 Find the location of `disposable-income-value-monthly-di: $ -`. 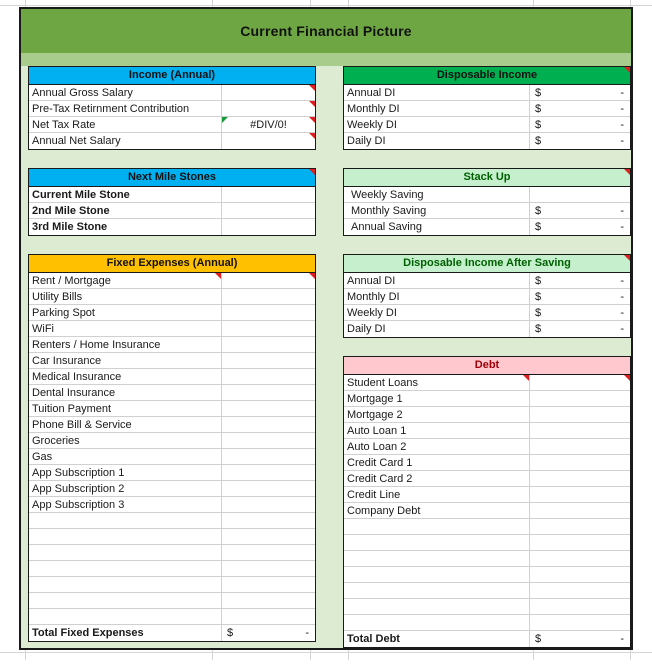

disposable-income-value-monthly-di: $ - is located at coordinates (579, 108).